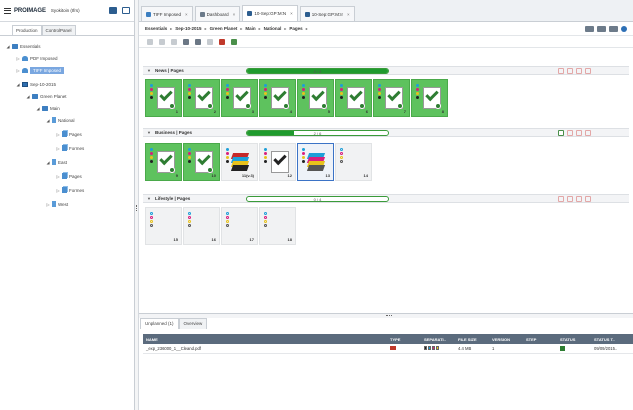  What do you see at coordinates (46, 96) in the screenshot?
I see `tree-item: ◢ Green Planet` at bounding box center [46, 96].